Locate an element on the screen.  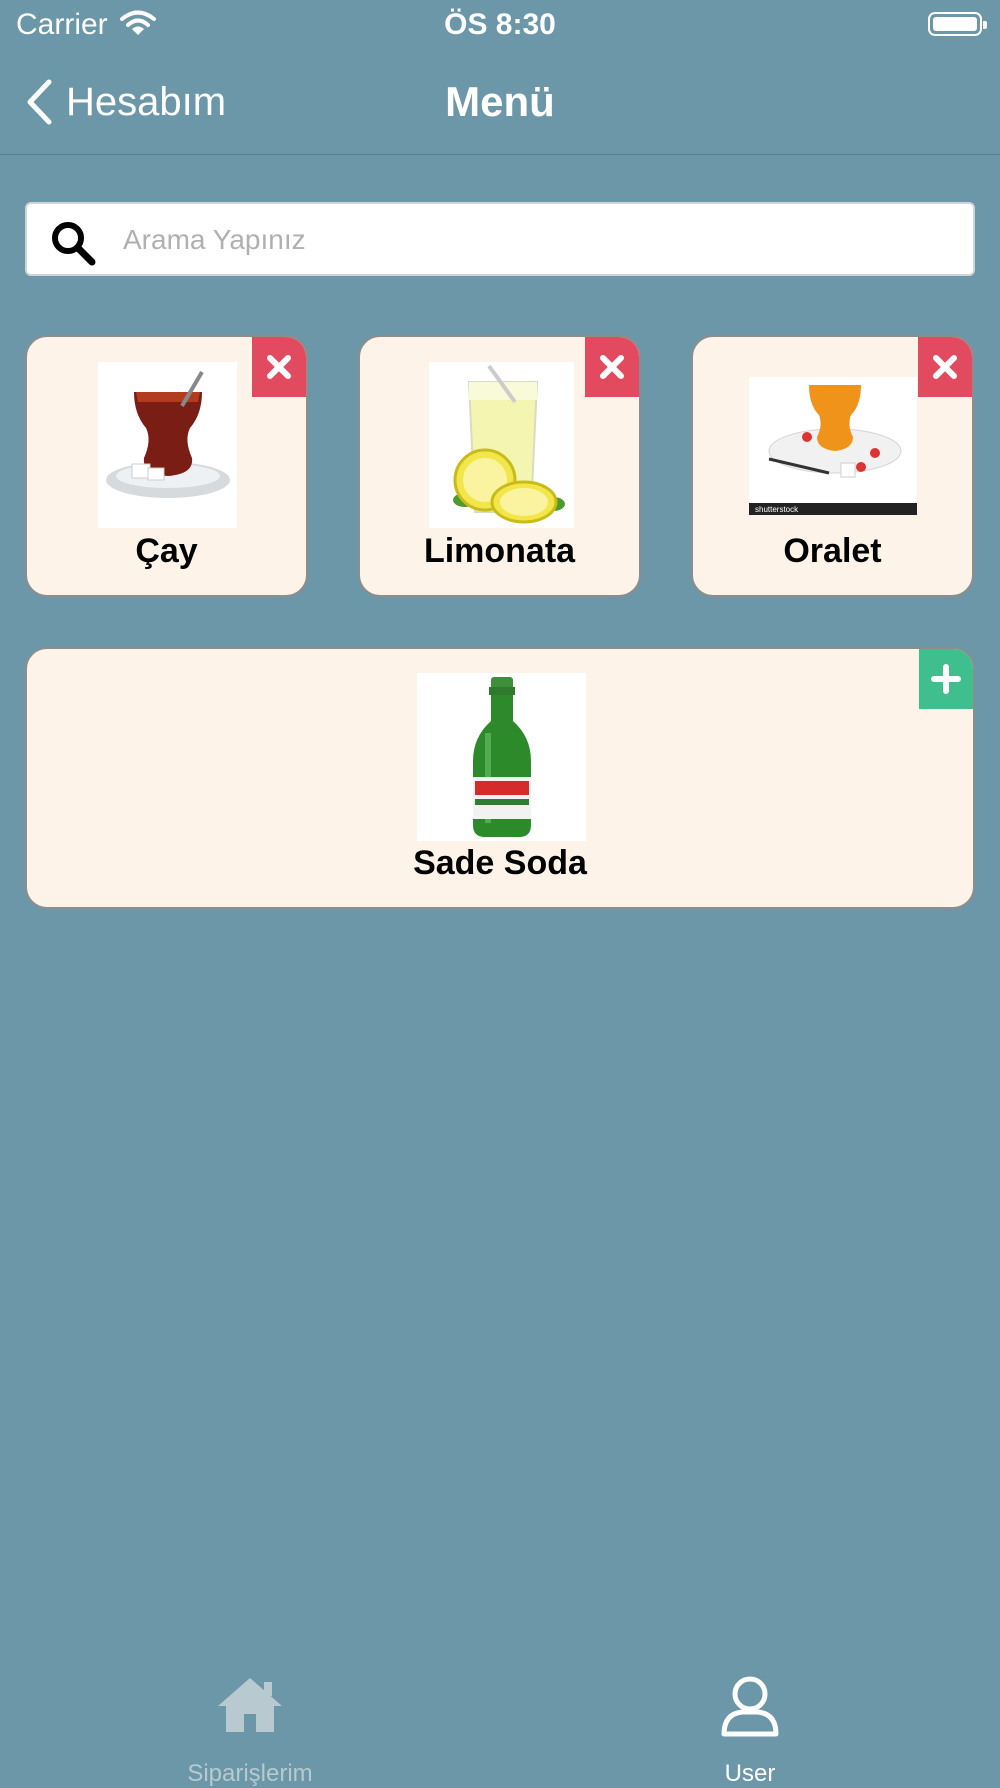
product-card-limonata: Limonata is located at coordinates (499, 466).